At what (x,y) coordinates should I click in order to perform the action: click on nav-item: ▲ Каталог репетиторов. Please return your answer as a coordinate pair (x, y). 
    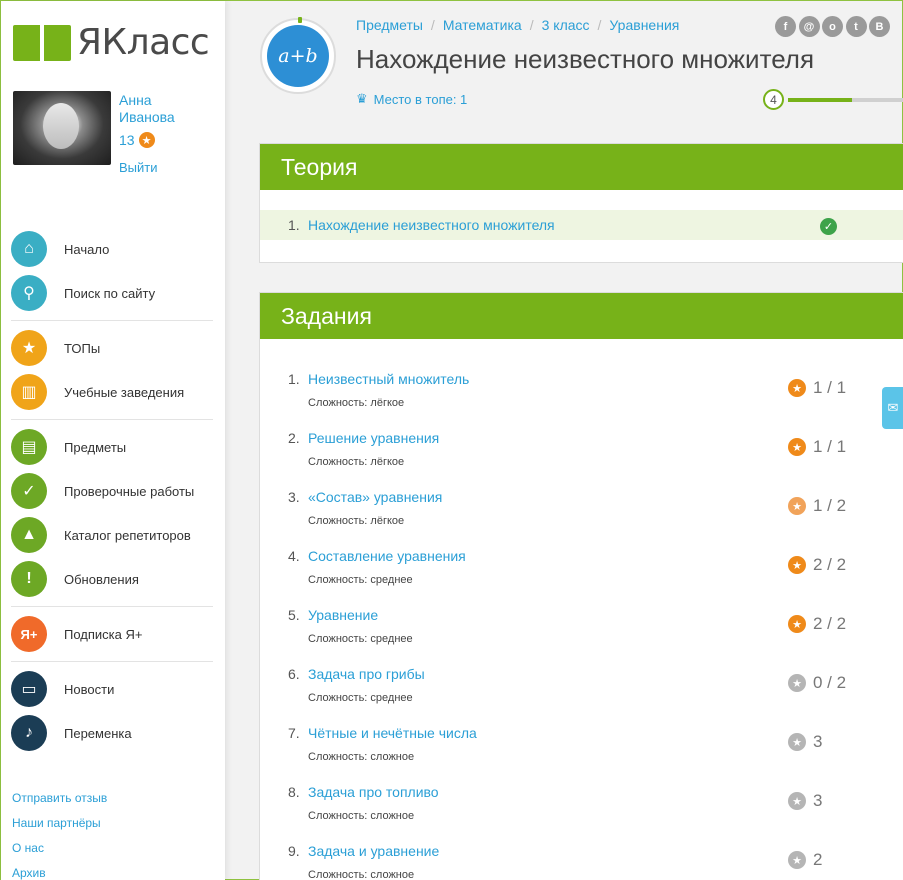
    Looking at the image, I should click on (112, 535).